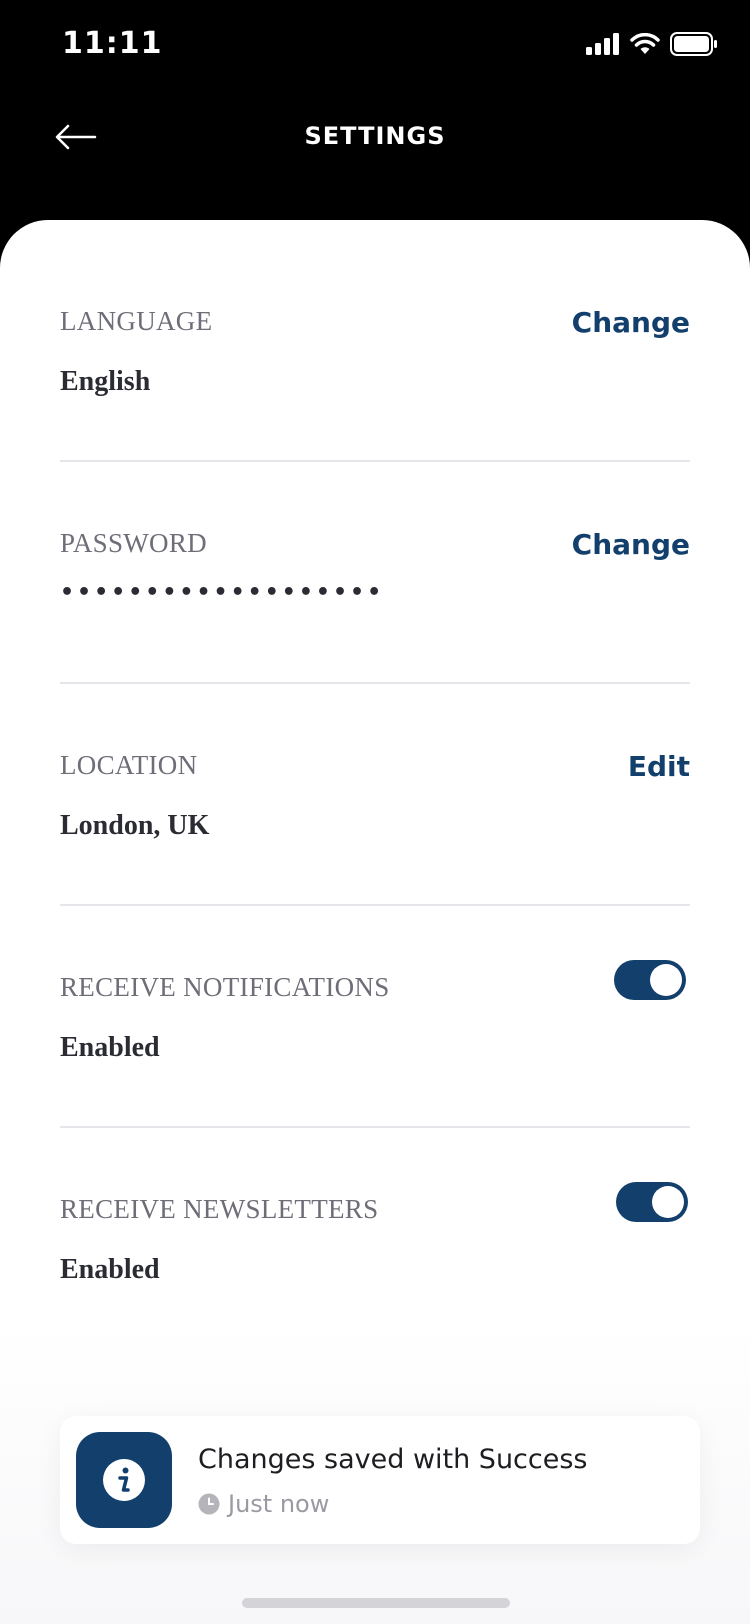 The height and width of the screenshot is (1624, 750). Describe the element at coordinates (376, 1603) in the screenshot. I see `home-indicator` at that location.